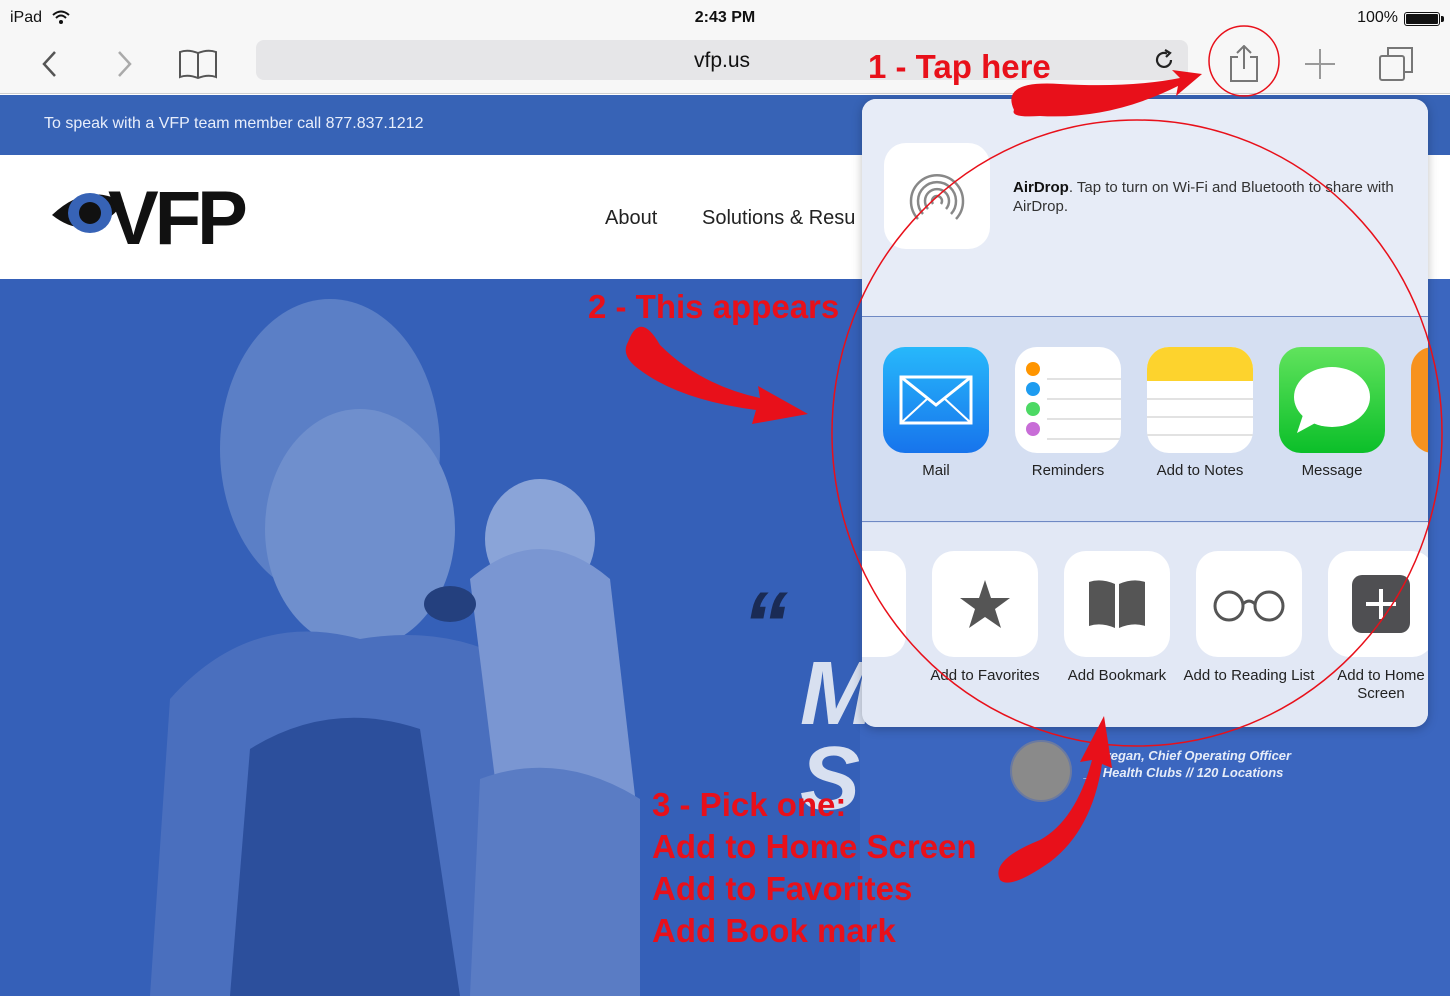 This screenshot has width=1450, height=996. What do you see at coordinates (936, 470) in the screenshot?
I see `mail-label: Mail` at bounding box center [936, 470].